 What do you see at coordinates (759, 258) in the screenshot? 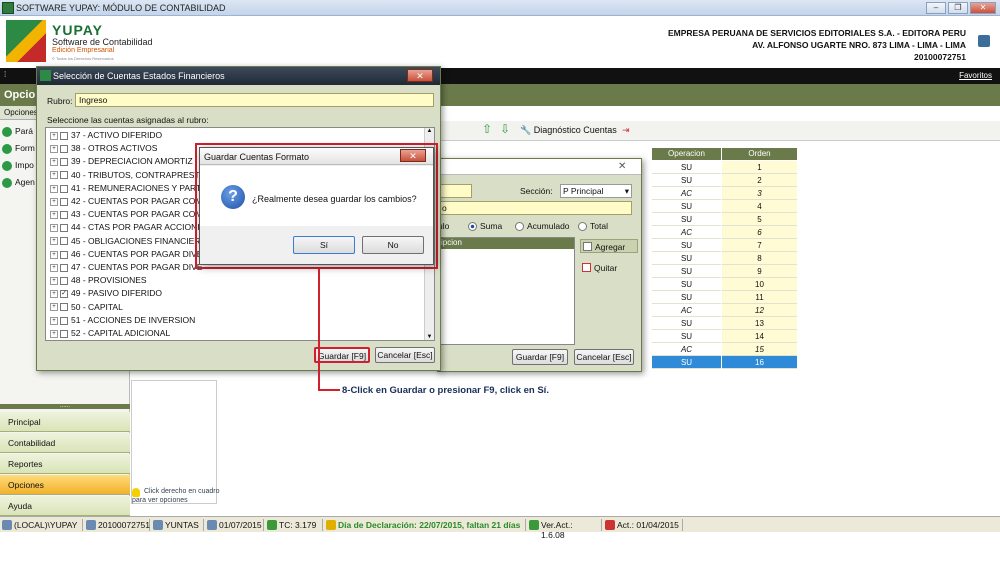
I see `table-cell-orden: 8` at bounding box center [759, 258].